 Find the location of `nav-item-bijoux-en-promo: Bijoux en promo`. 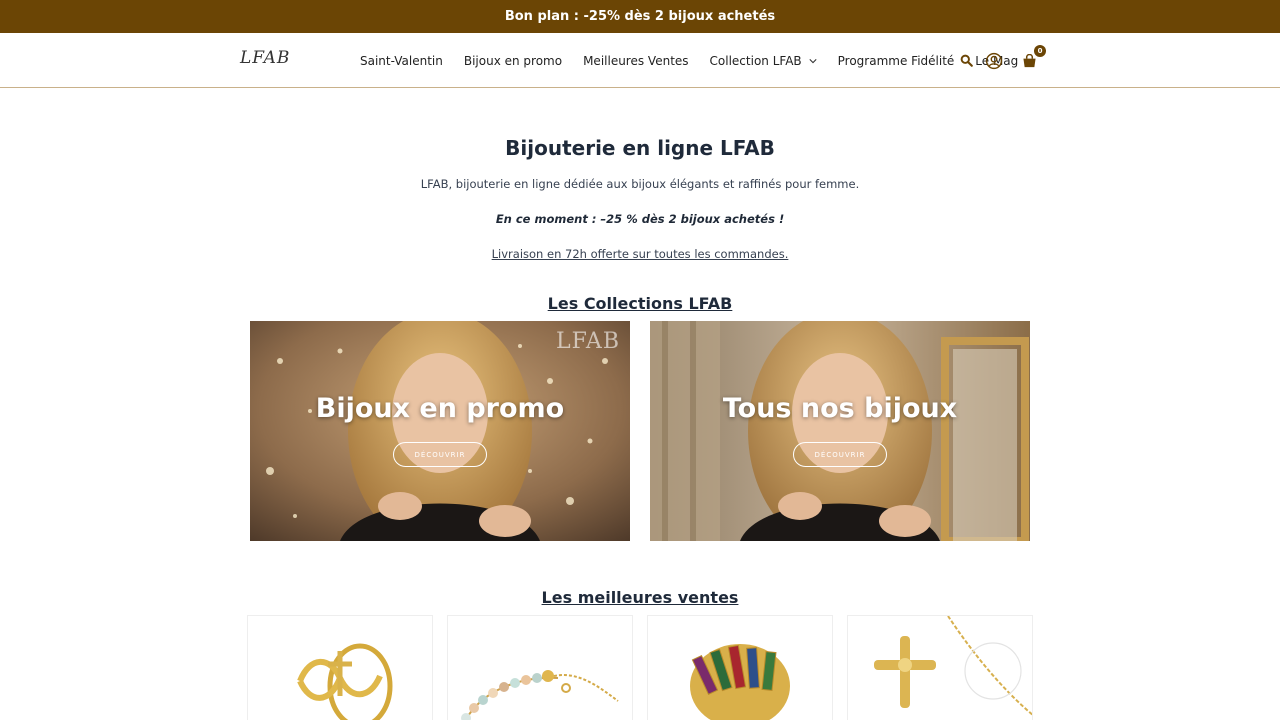

nav-item-bijoux-en-promo: Bijoux en promo is located at coordinates (513, 61).